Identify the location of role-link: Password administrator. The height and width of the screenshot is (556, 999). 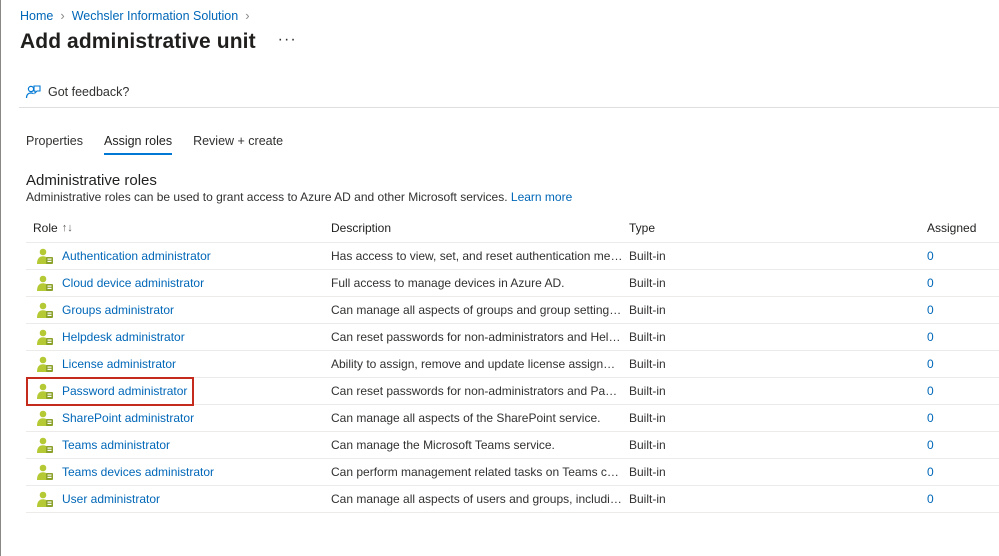
(124, 391).